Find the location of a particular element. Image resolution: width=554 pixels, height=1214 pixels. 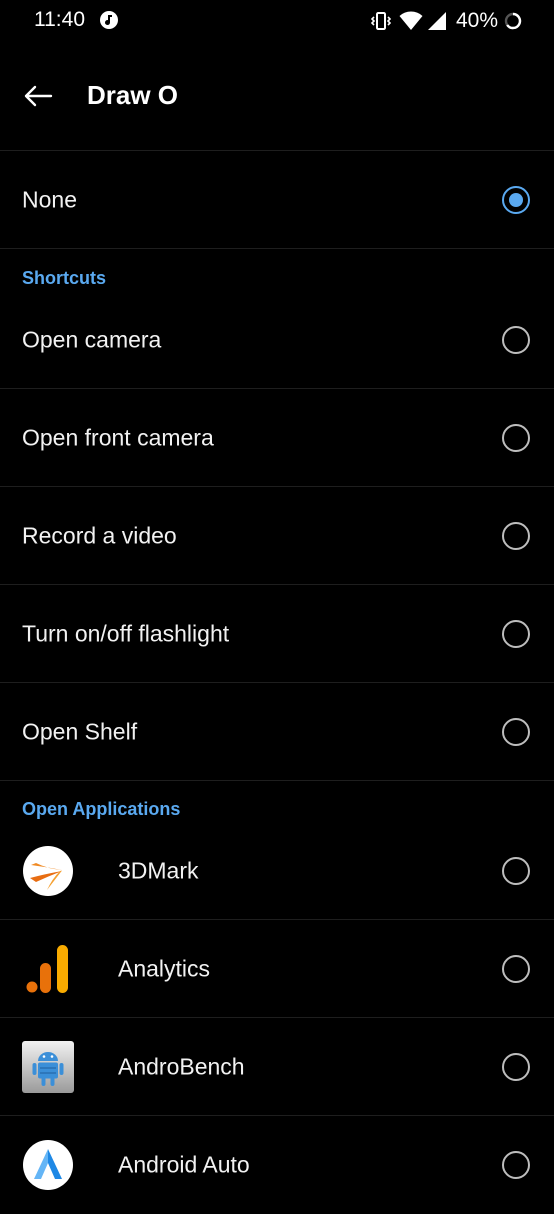

option-label: None is located at coordinates (49, 199).